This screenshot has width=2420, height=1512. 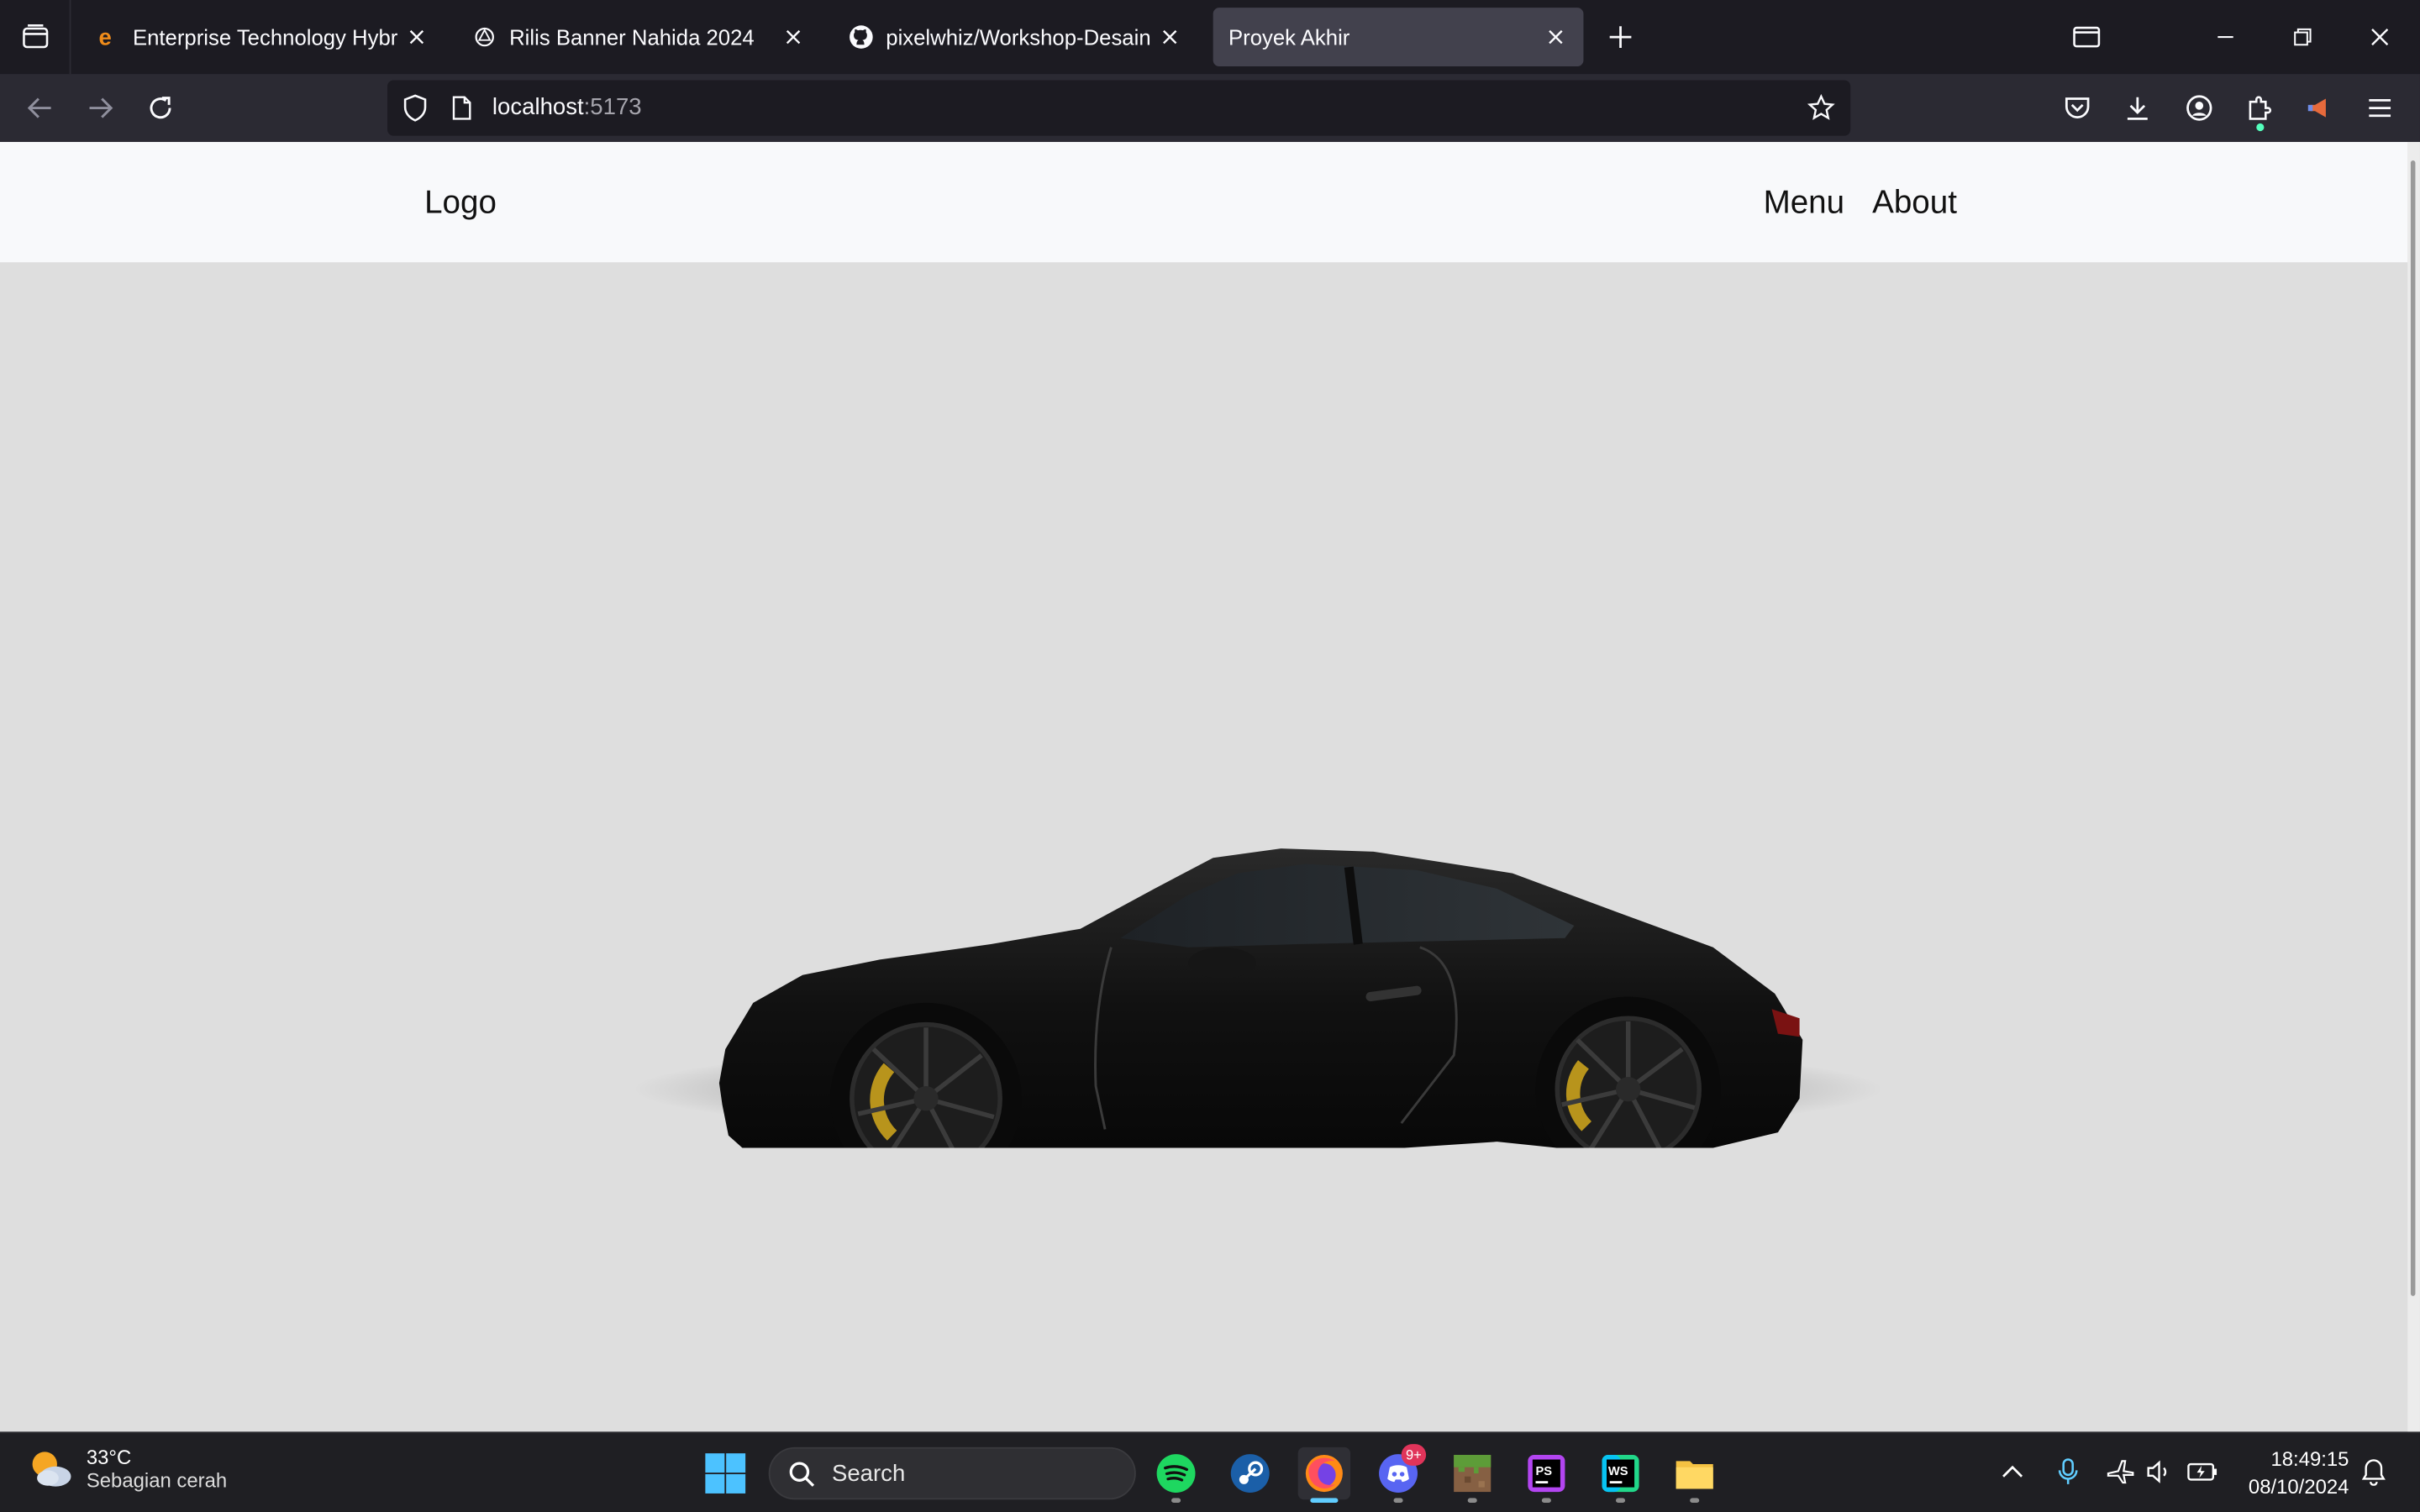 I want to click on taskbar-phpstorm: PS, so click(x=1546, y=1473).